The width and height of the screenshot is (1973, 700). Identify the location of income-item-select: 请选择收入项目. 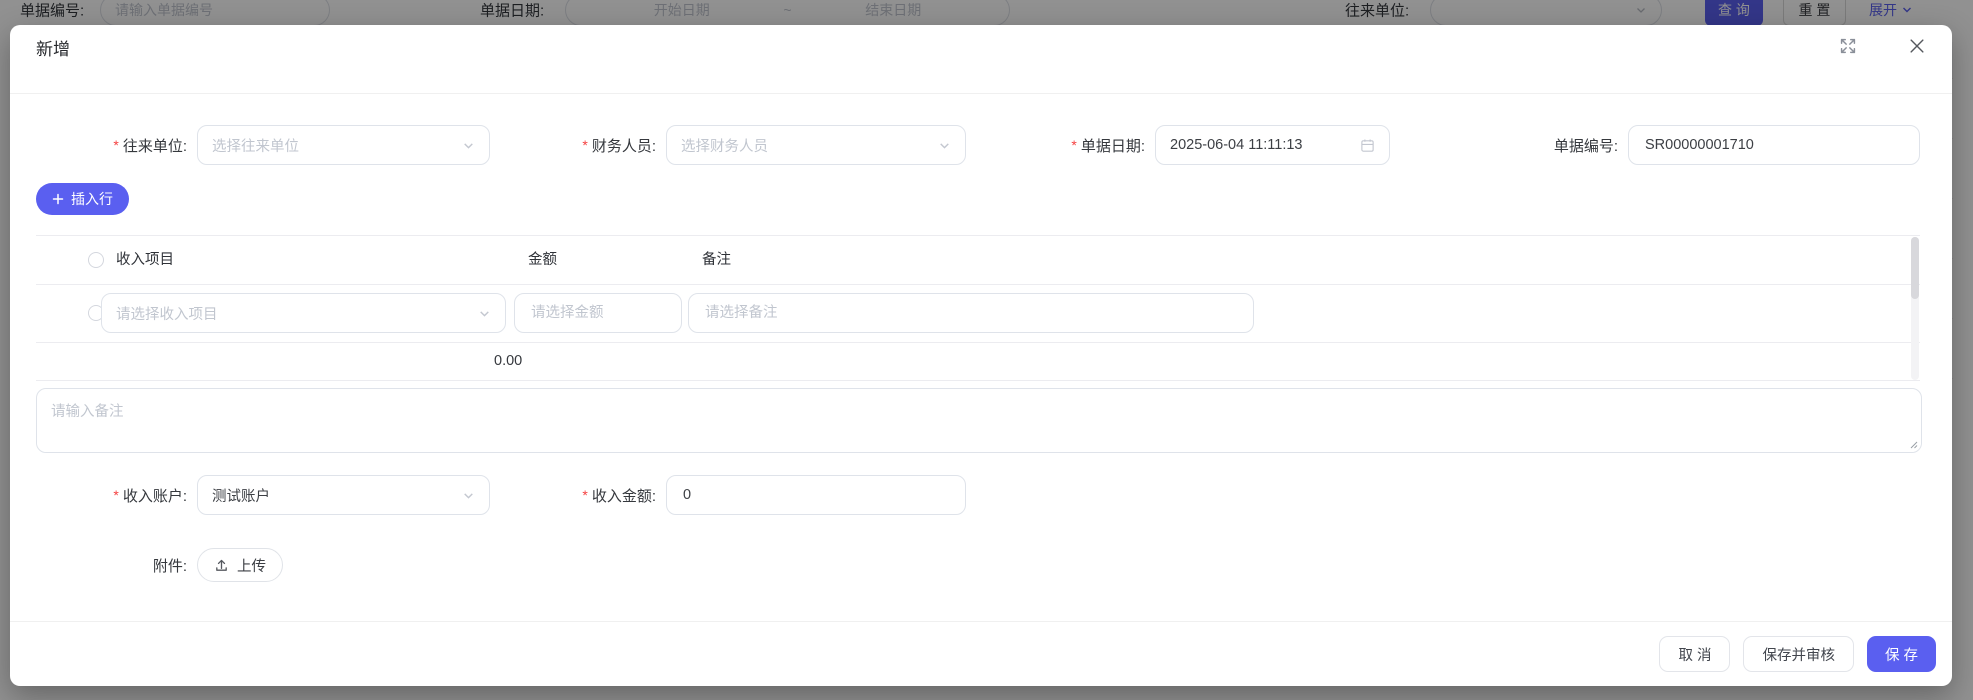
(303, 313).